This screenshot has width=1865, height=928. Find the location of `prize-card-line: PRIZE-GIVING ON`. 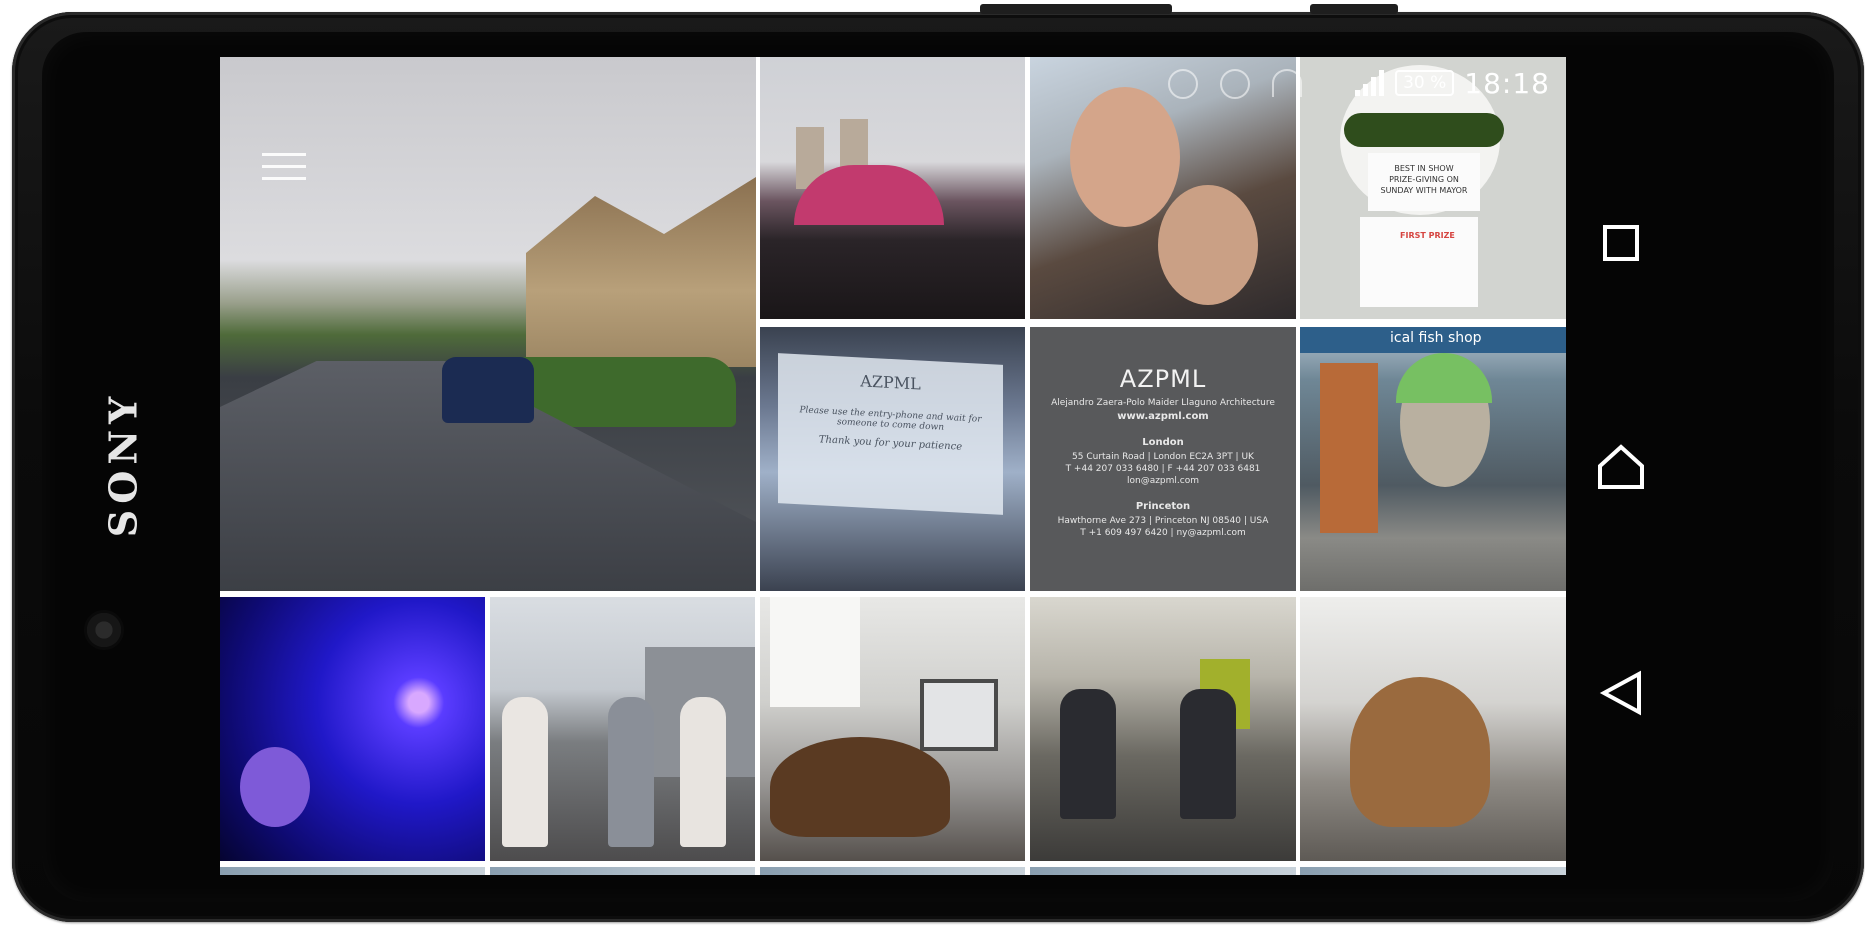

prize-card-line: PRIZE-GIVING ON is located at coordinates (1424, 179).